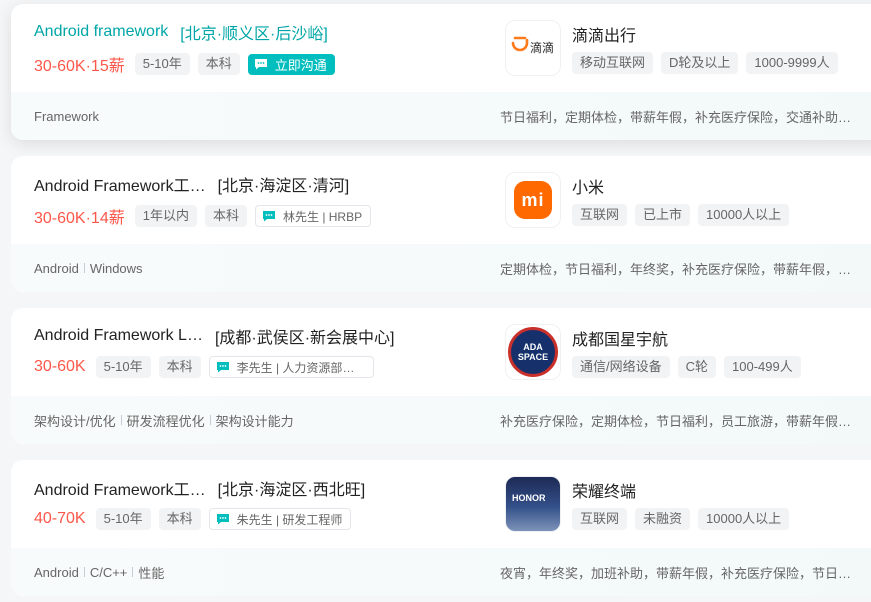  Describe the element at coordinates (254, 421) in the screenshot. I see `skill-tag: 架构设计能力` at that location.